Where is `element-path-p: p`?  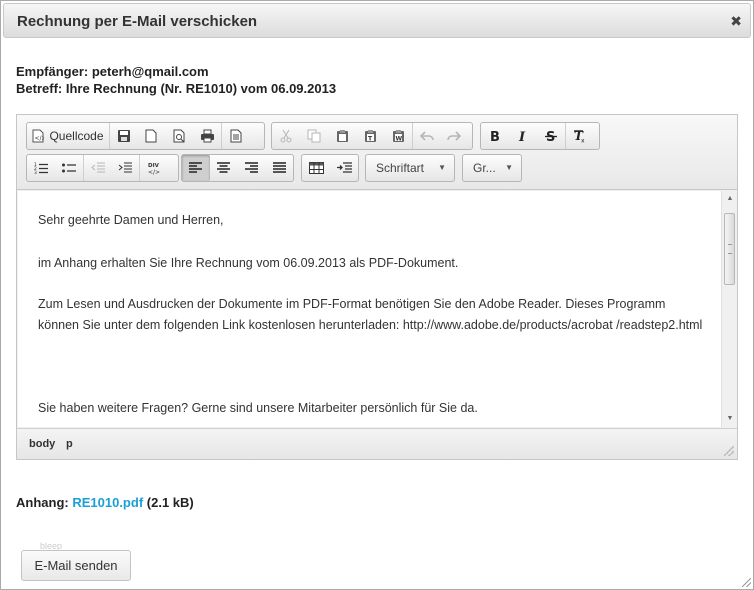
element-path-p: p is located at coordinates (69, 444).